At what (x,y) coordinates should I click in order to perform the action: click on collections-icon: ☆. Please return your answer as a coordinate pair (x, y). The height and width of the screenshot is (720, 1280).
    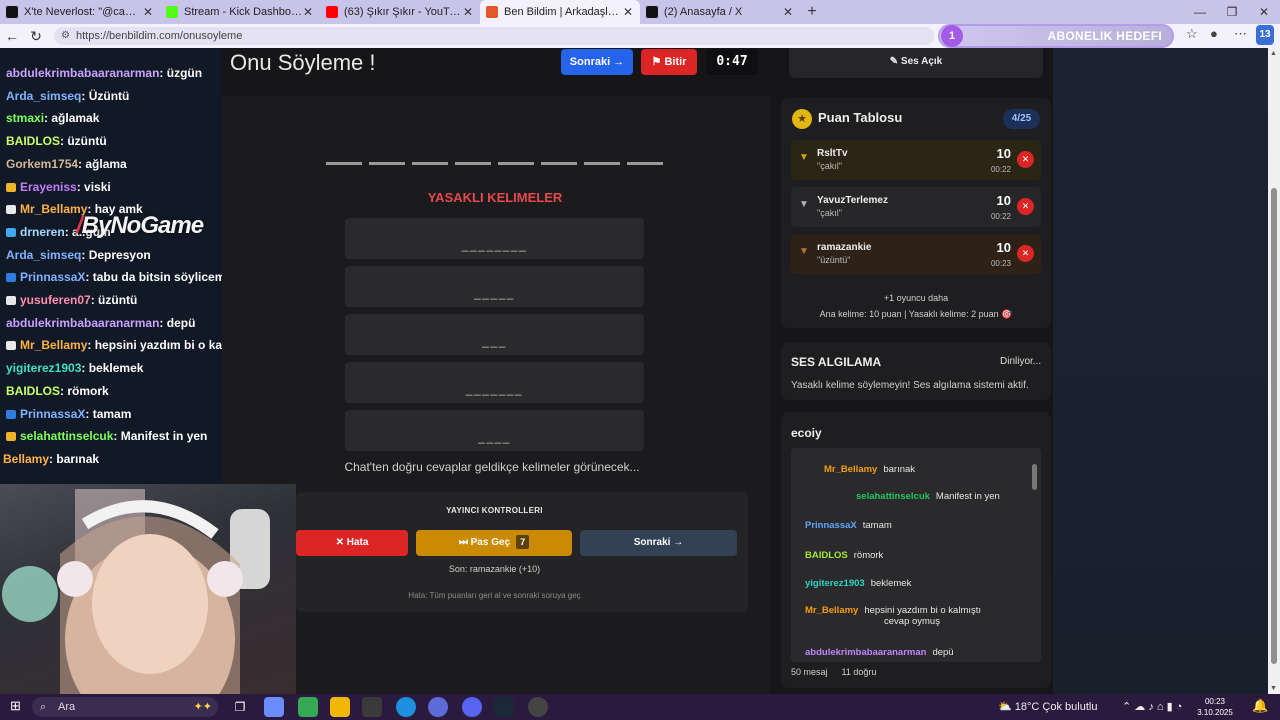
    Looking at the image, I should click on (1192, 34).